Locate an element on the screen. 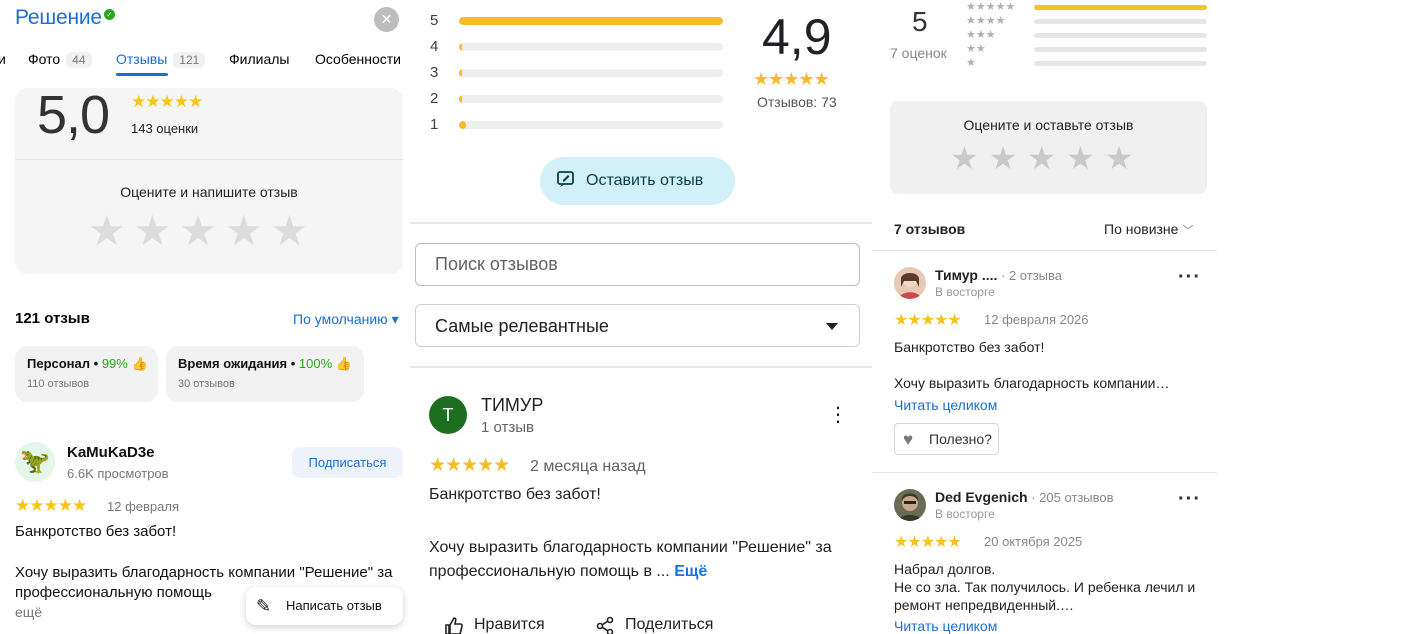 This screenshot has height=634, width=1407. rate-card: Оцените и оставьте отзыв ★★★★★ is located at coordinates (1048, 147).